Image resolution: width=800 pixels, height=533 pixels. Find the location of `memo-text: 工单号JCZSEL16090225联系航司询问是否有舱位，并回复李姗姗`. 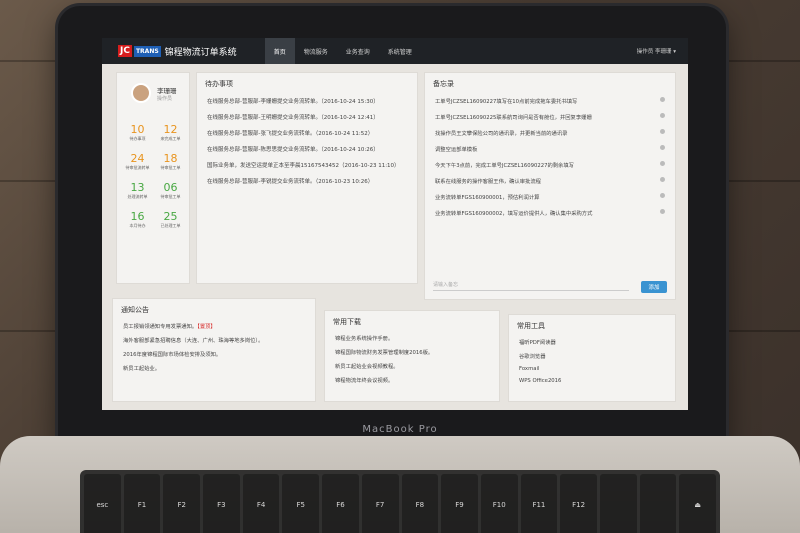

memo-text: 工单号JCZSEL16090225联系航司询问是否有舱位，并回复李姗姗 is located at coordinates (513, 118).